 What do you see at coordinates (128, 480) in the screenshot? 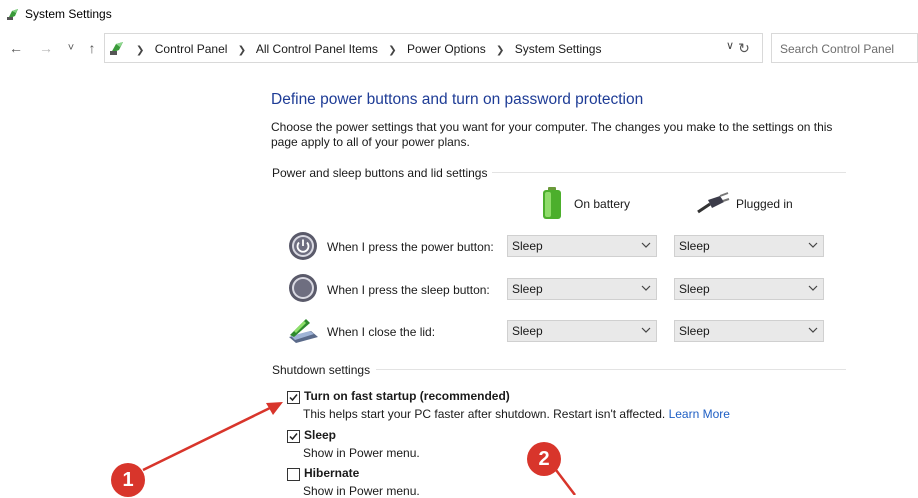
I see `annotation-badge-1: 1` at bounding box center [128, 480].